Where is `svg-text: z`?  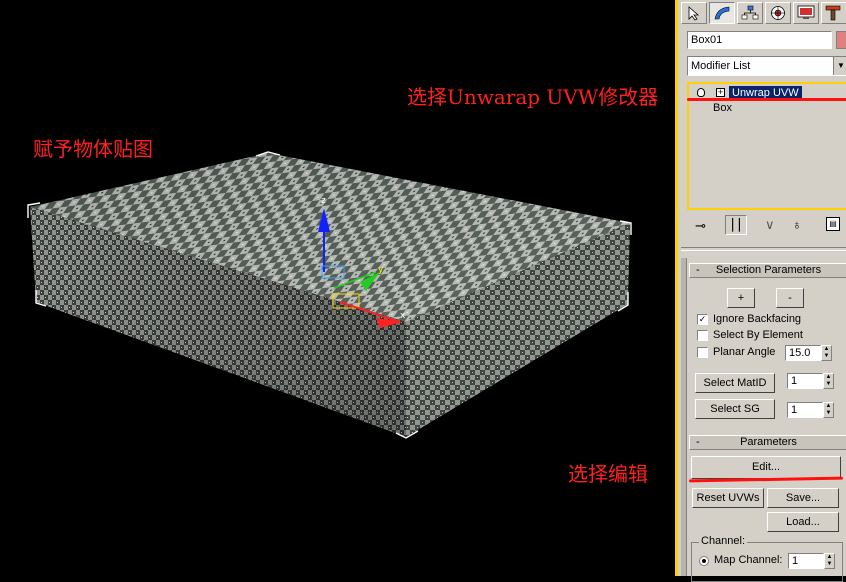 svg-text: z is located at coordinates (323, 201).